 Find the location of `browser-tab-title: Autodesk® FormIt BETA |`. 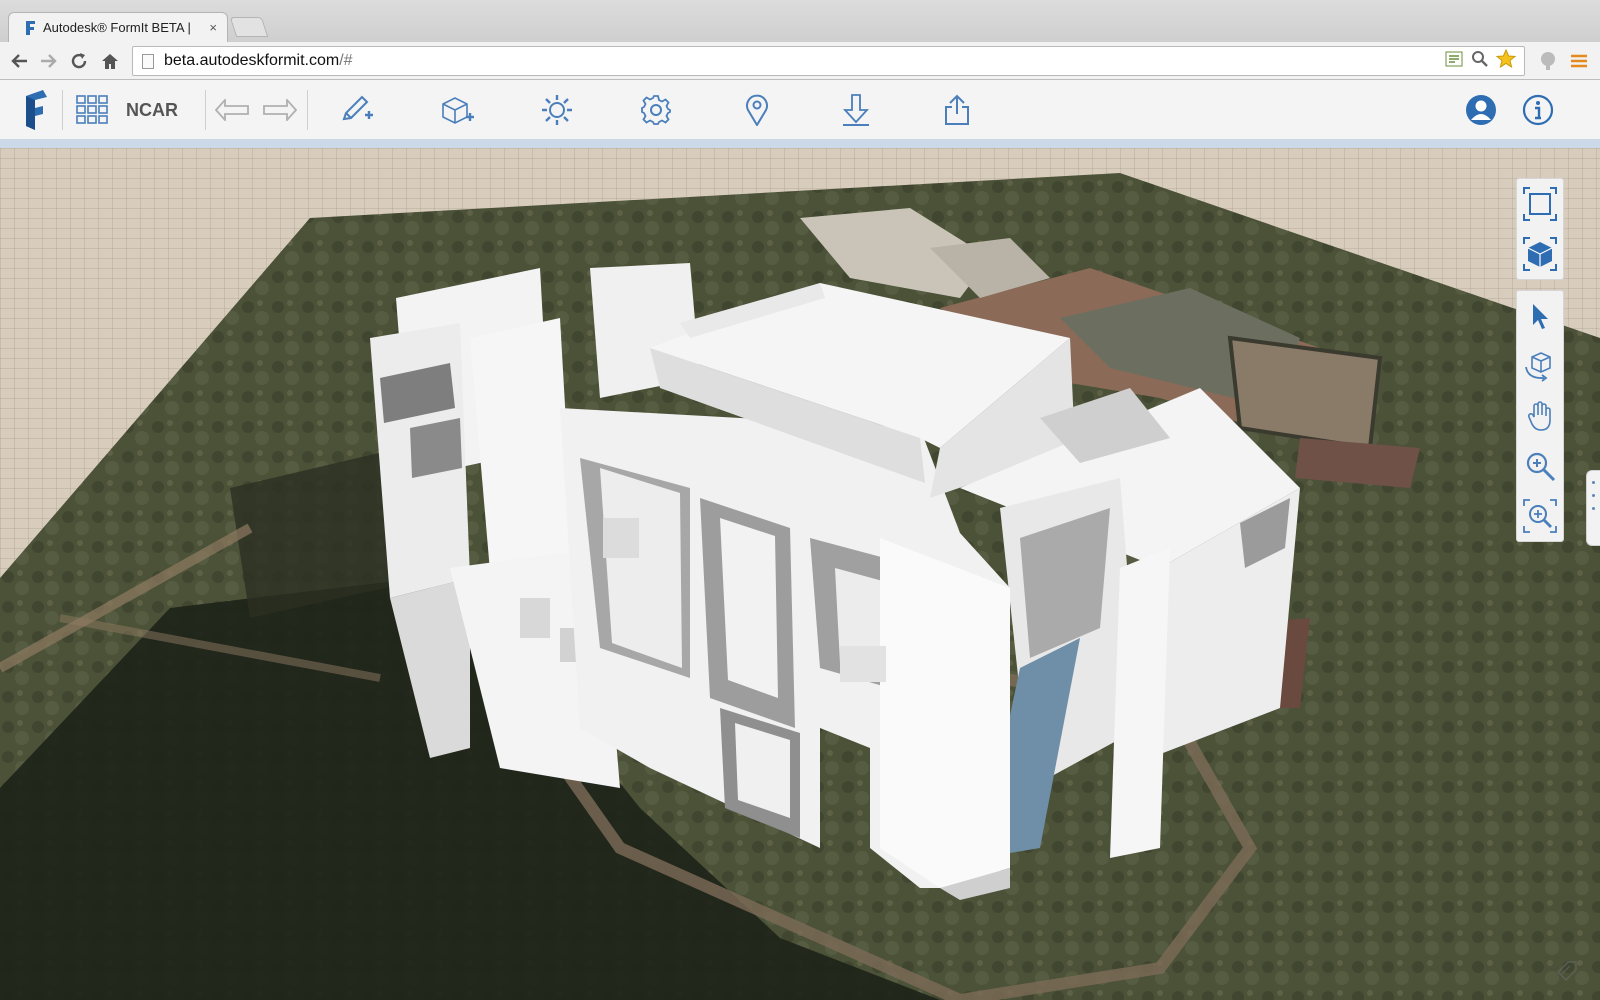

browser-tab-title: Autodesk® FormIt BETA | is located at coordinates (117, 27).